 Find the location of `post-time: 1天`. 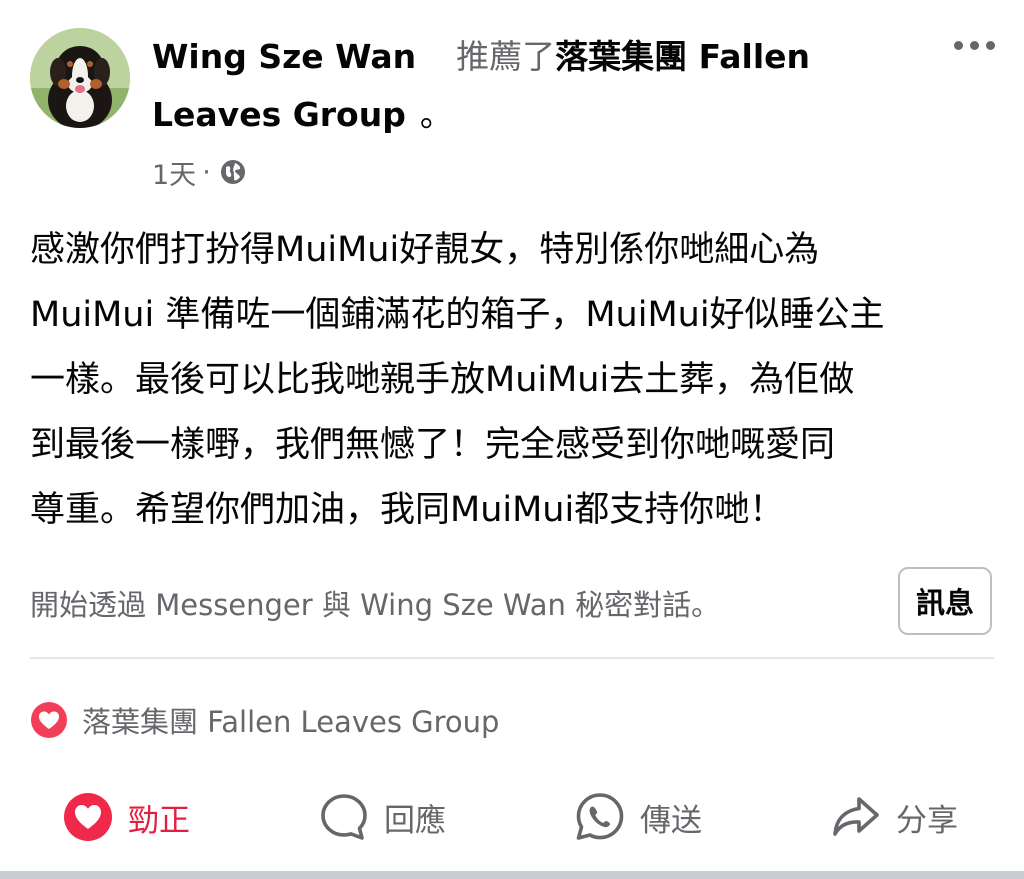

post-time: 1天 is located at coordinates (174, 172).